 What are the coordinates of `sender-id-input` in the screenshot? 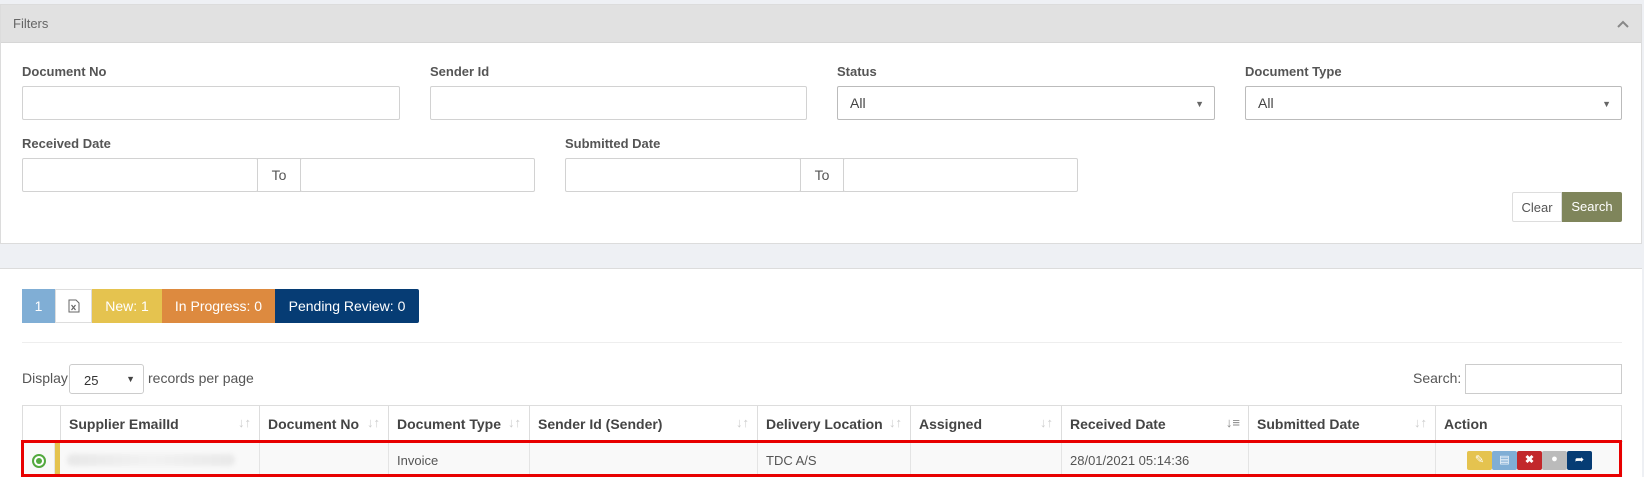 It's located at (618, 103).